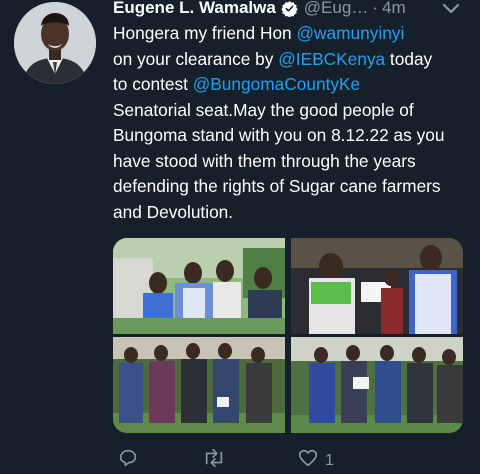  Describe the element at coordinates (329, 460) in the screenshot. I see `like-count: 1` at that location.